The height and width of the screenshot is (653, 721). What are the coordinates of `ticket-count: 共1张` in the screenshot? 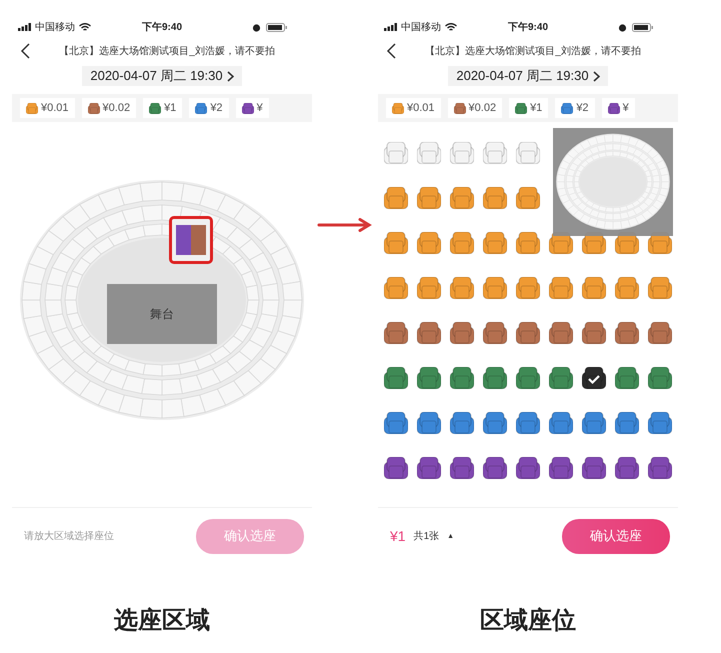 It's located at (427, 536).